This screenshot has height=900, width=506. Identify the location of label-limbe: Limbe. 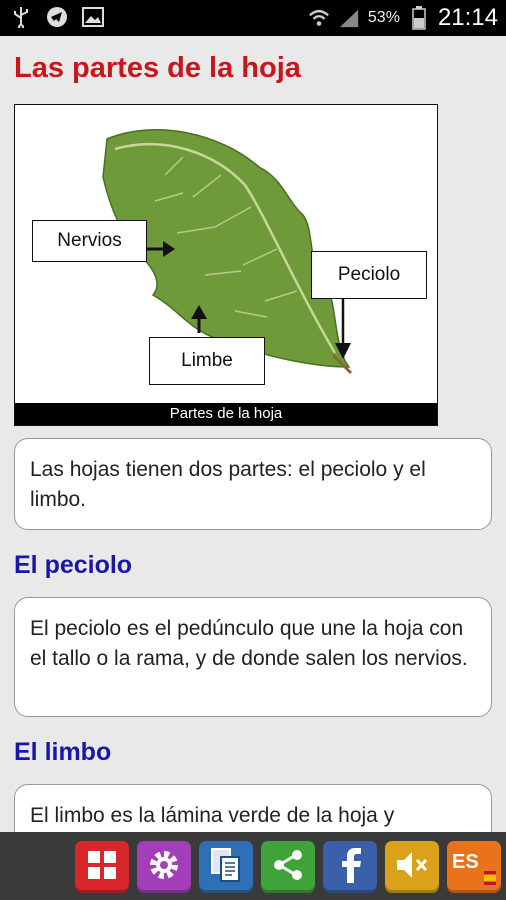
(207, 361).